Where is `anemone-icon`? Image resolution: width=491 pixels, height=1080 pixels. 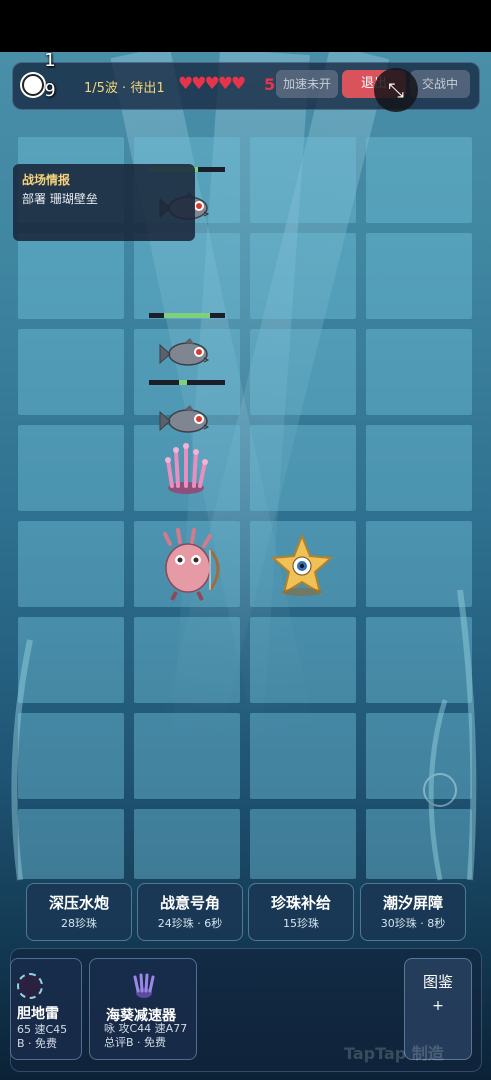
anemone-icon is located at coordinates (144, 985).